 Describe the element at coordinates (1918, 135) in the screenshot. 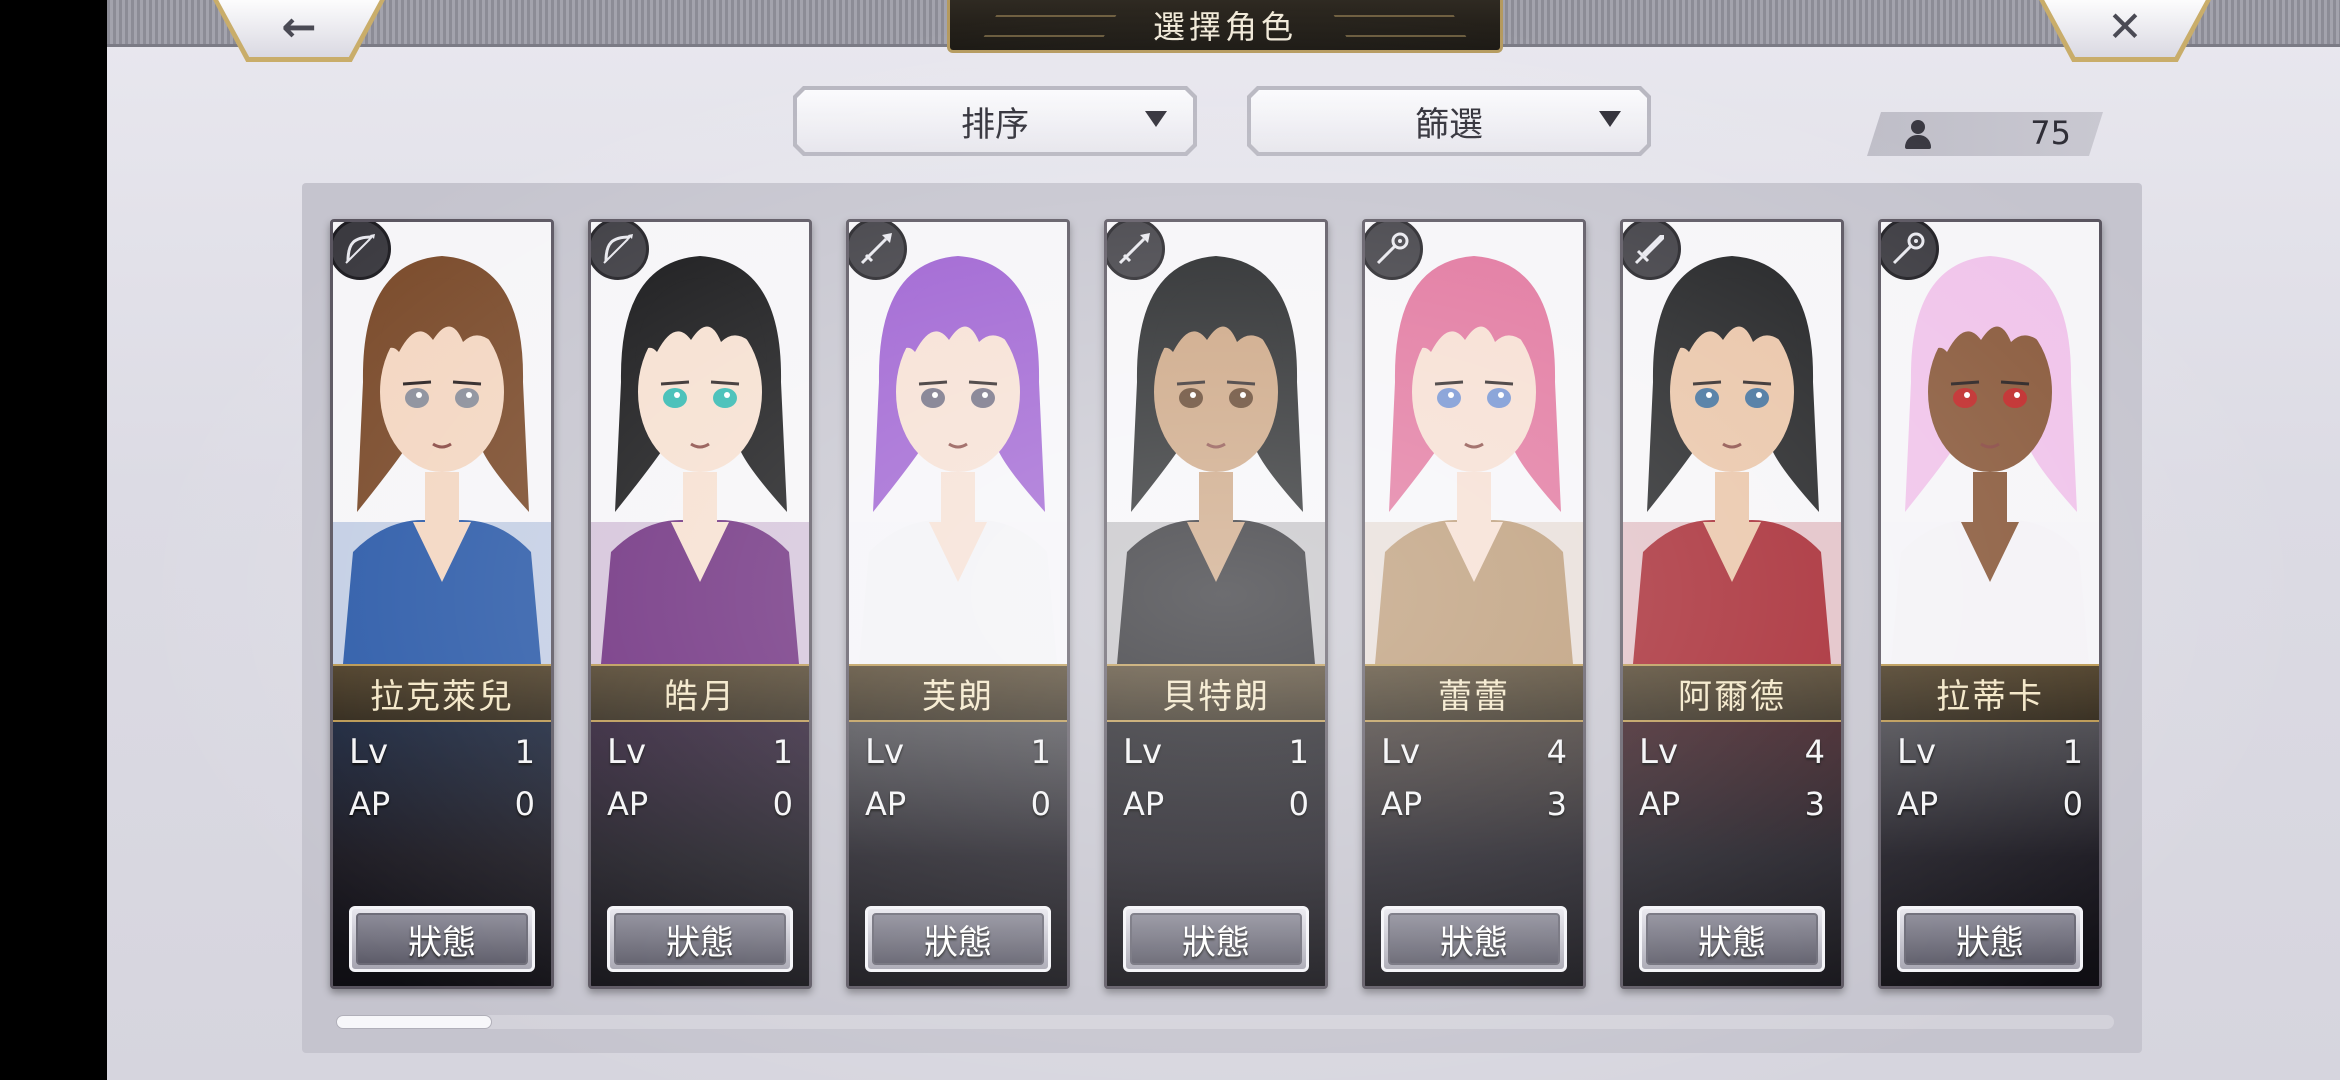

I see `person-icon` at that location.